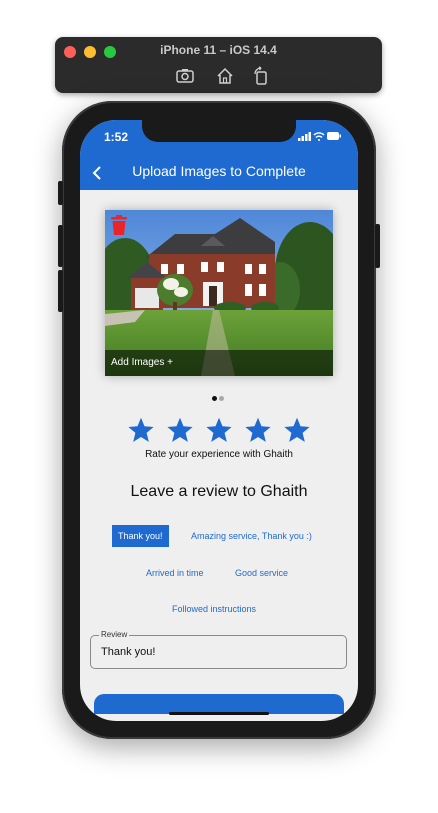 The width and height of the screenshot is (438, 813). What do you see at coordinates (334, 136) in the screenshot?
I see `battery-icon` at bounding box center [334, 136].